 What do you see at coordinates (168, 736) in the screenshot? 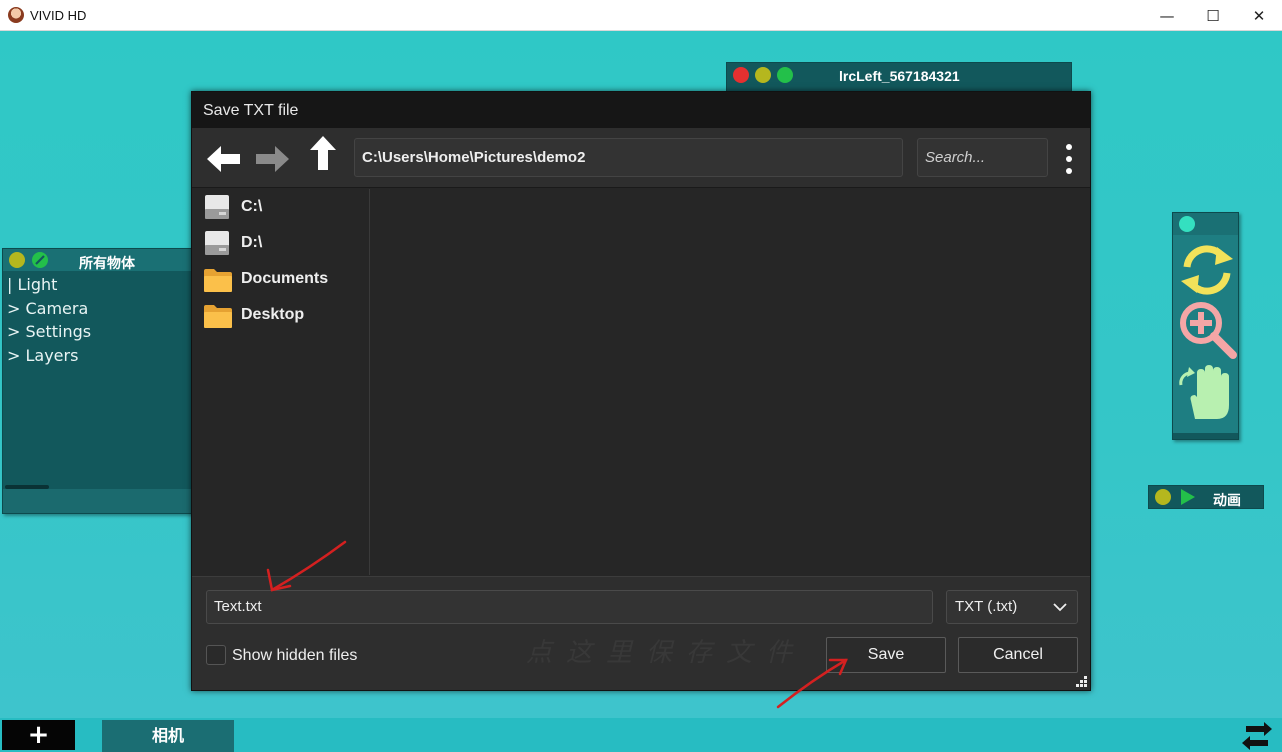
I see `tab-camera: 相机` at bounding box center [168, 736].